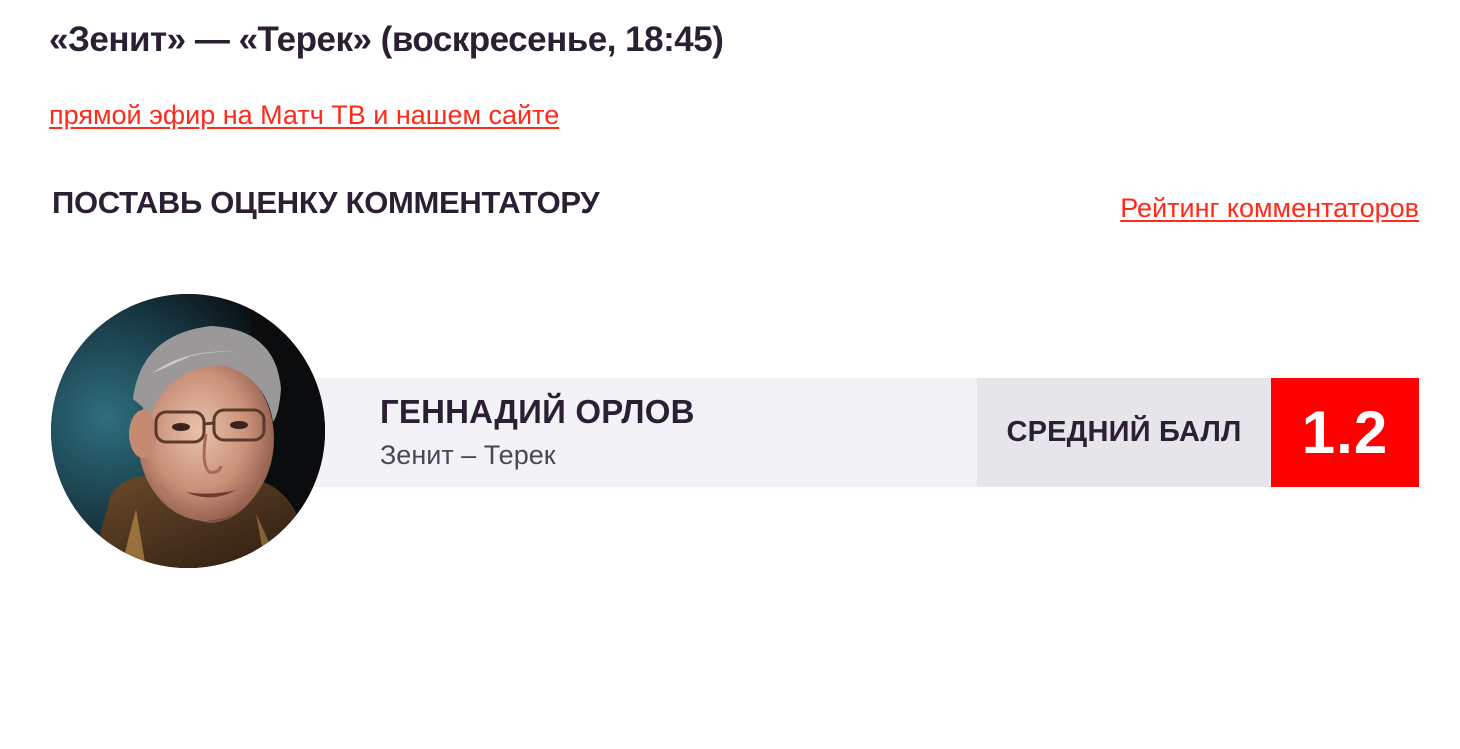 This screenshot has height=749, width=1460. What do you see at coordinates (1269, 208) in the screenshot?
I see `commentators-rating-link: Рейтинг комментаторов` at bounding box center [1269, 208].